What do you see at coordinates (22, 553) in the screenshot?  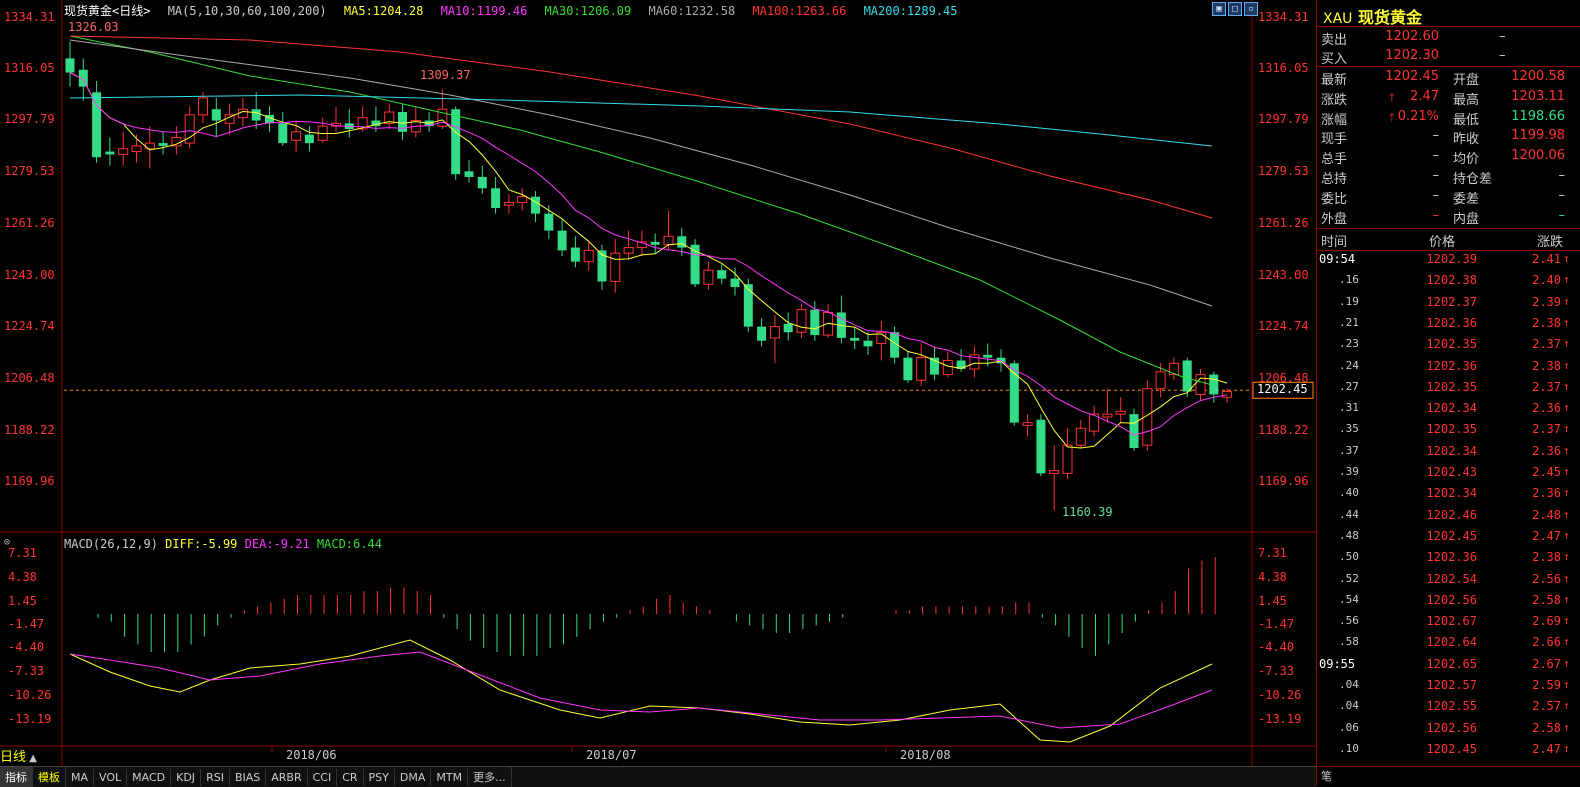 I see `macd-axis-left-0: 7.31` at bounding box center [22, 553].